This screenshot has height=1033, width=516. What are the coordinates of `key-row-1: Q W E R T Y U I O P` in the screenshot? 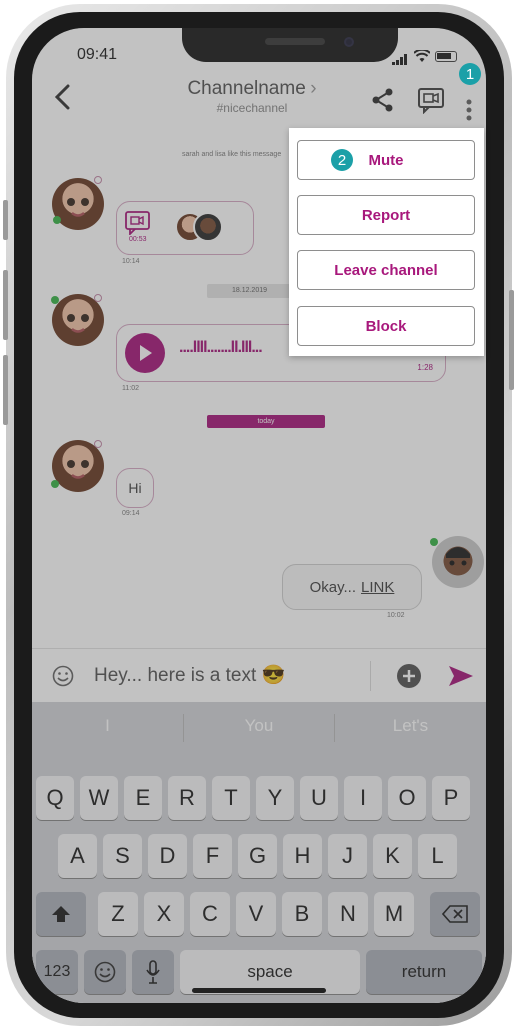 It's located at (259, 798).